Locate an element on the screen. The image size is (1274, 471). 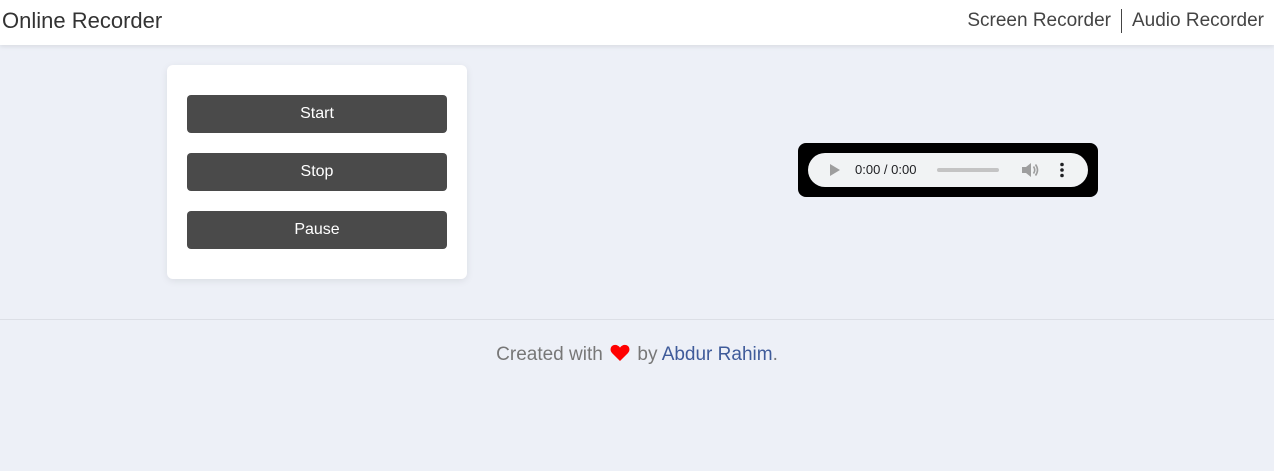
audio-player: 0:00 / 0:00 is located at coordinates (948, 170).